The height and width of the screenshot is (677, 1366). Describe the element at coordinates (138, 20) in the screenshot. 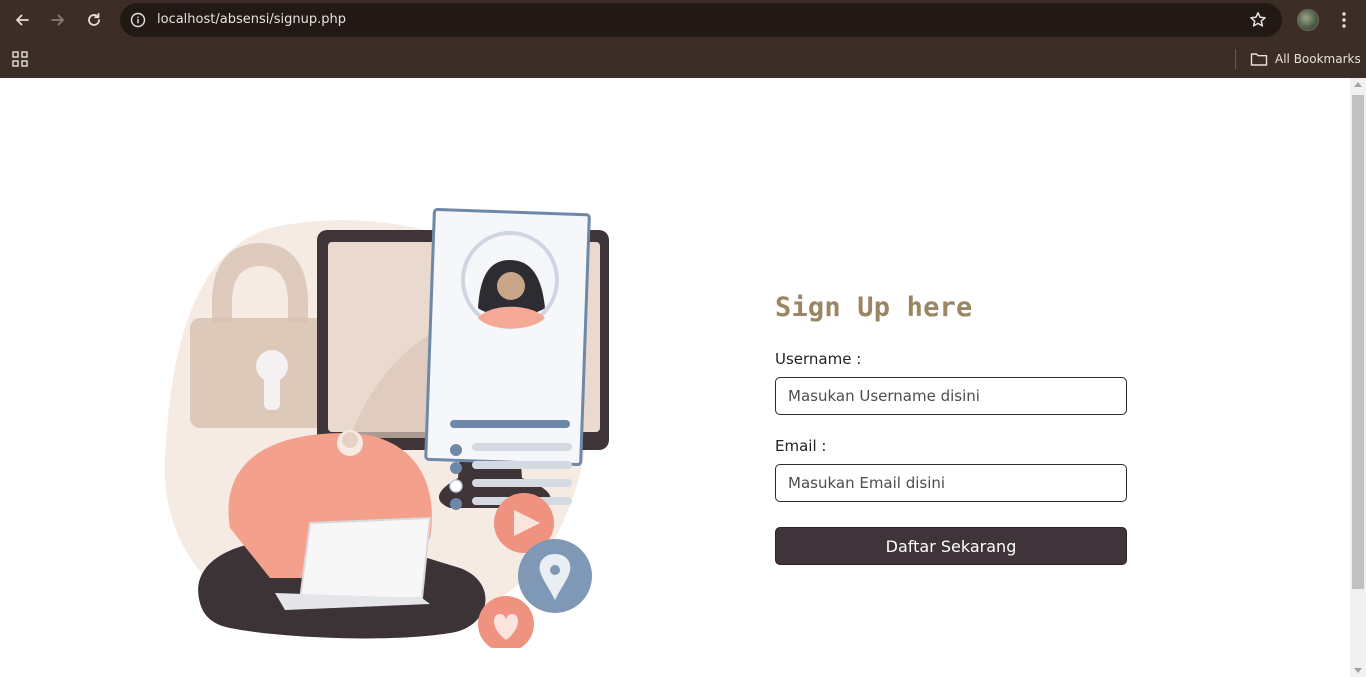

I see `site-info-icon` at that location.